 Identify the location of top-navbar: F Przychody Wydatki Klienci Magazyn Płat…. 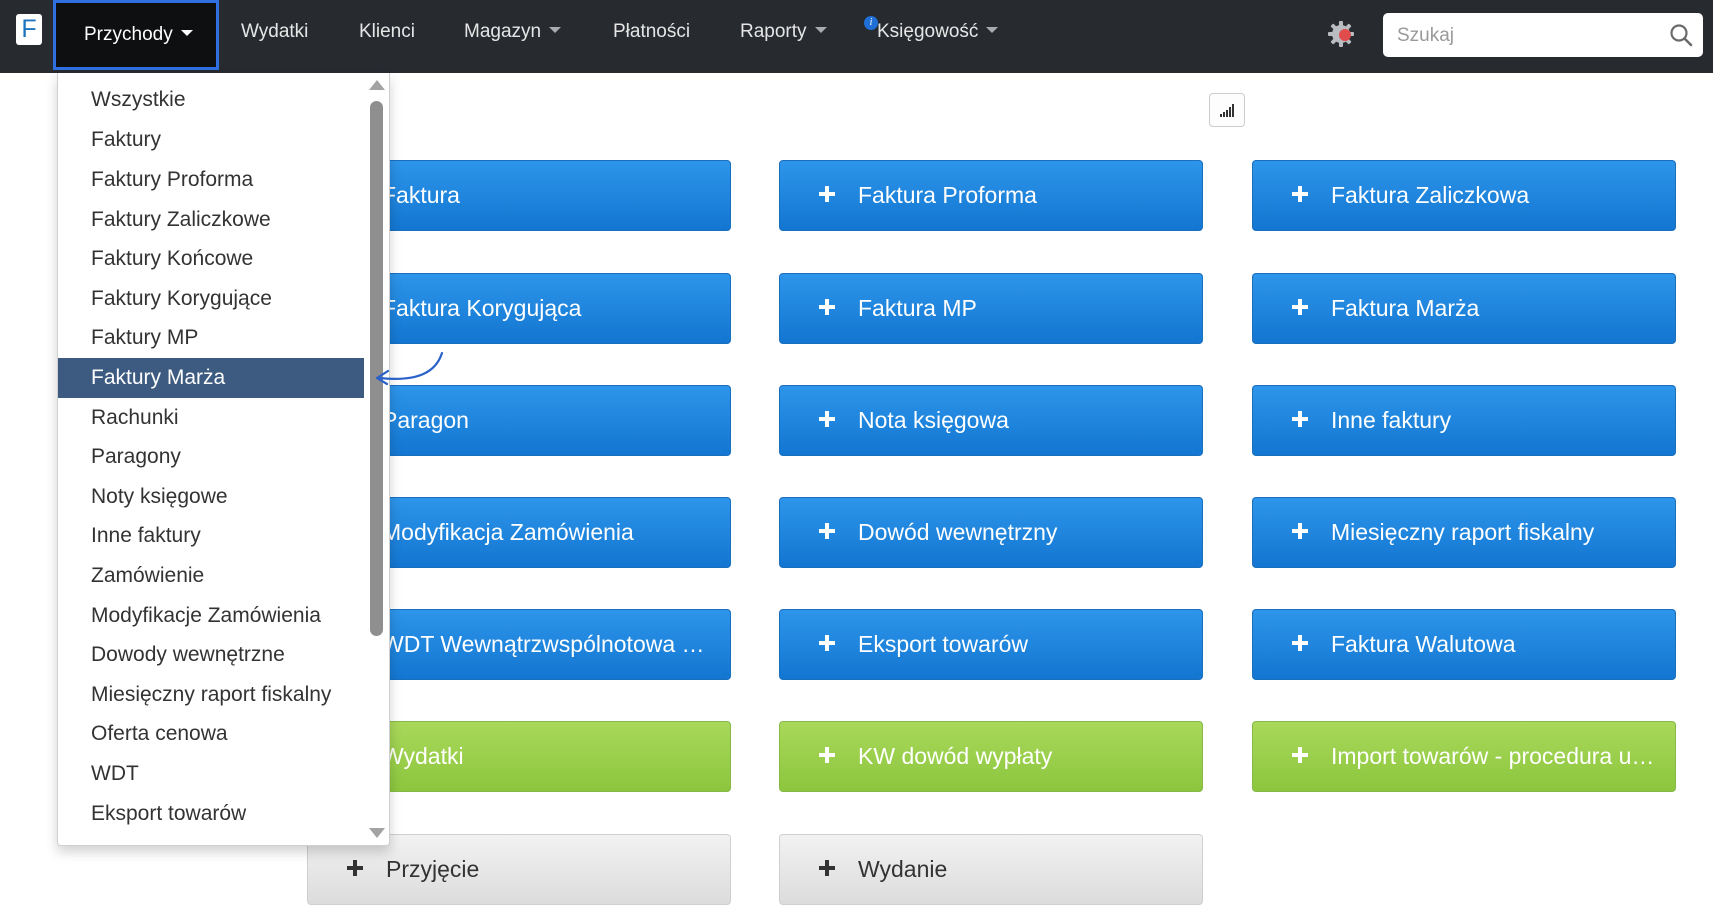
(856, 36).